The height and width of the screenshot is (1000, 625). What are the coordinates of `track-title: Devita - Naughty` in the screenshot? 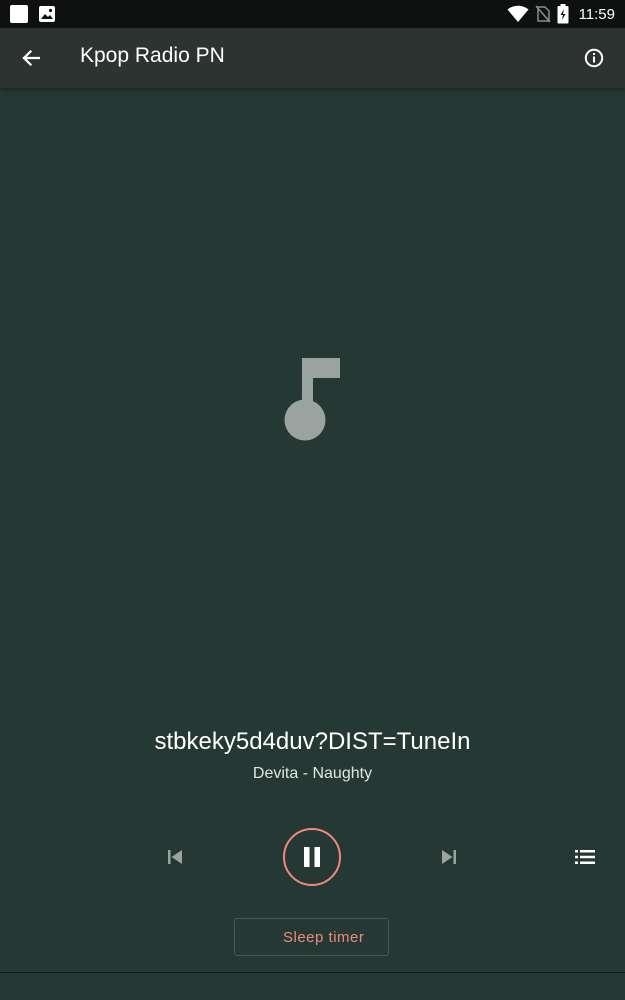 It's located at (312, 773).